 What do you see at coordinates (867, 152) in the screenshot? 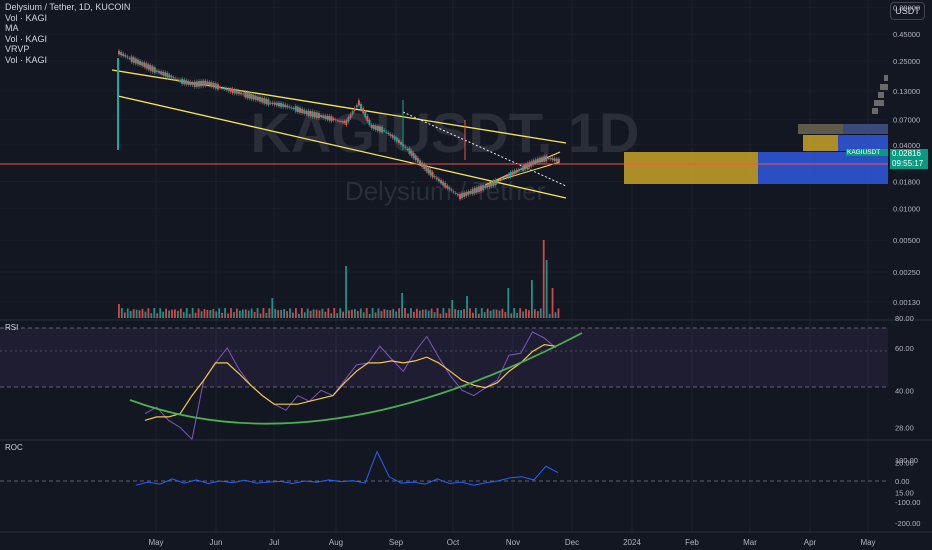
I see `symbol-tag: KAGIUSDT` at bounding box center [867, 152].